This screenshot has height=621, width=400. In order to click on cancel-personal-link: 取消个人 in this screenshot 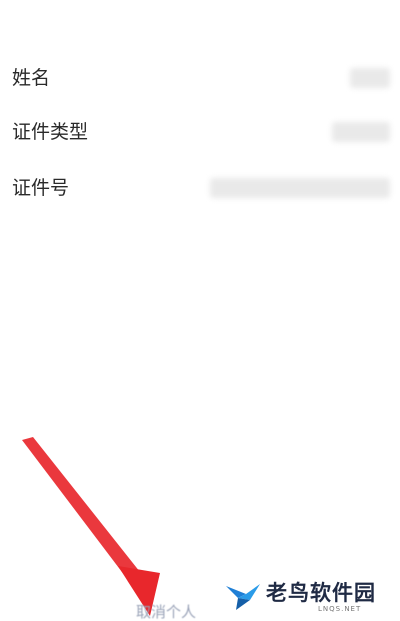, I will do `click(166, 612)`.